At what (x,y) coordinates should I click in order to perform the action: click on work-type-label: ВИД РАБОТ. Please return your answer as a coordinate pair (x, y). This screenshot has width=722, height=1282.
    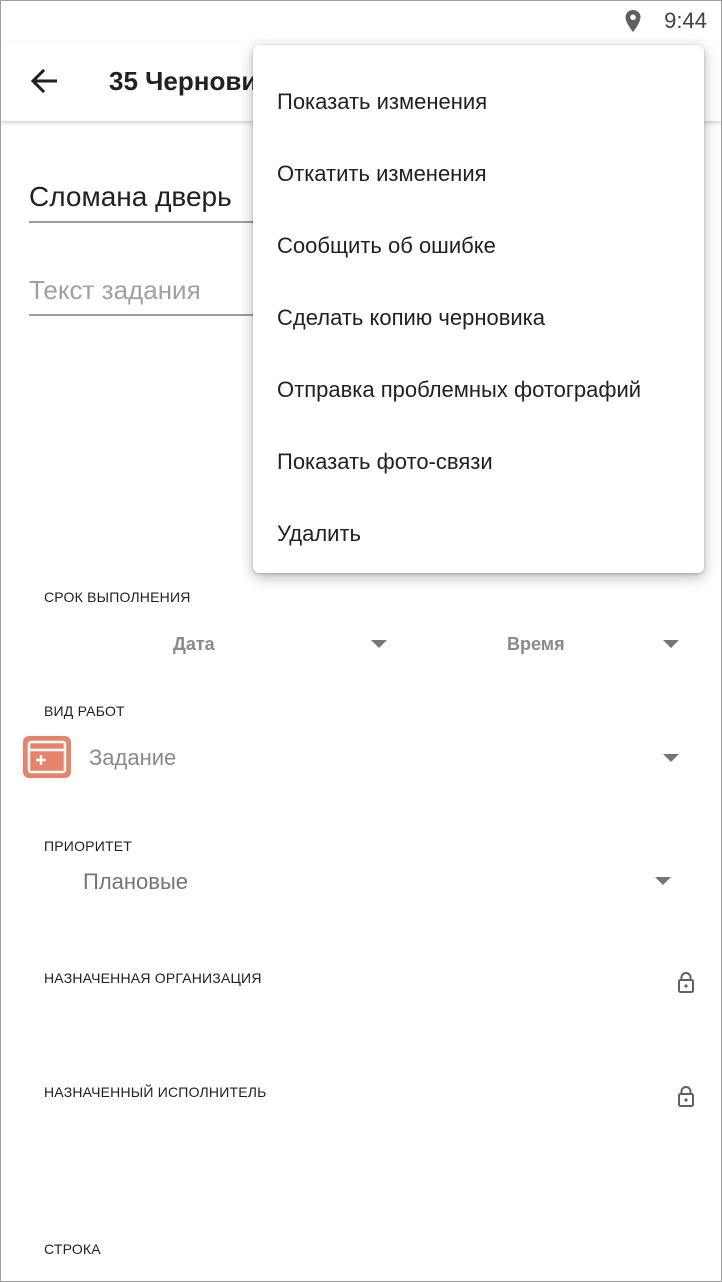
    Looking at the image, I should click on (84, 711).